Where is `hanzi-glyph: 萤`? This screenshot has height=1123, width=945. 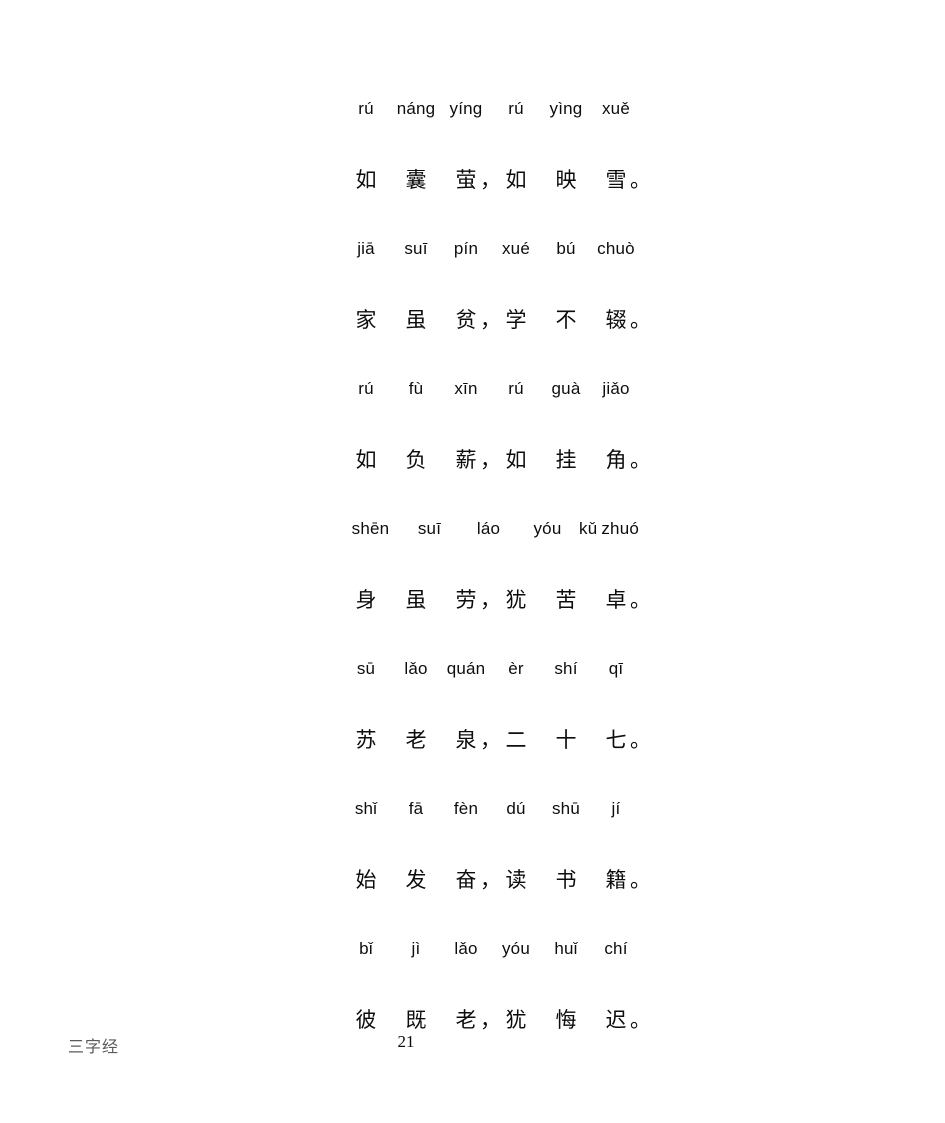 hanzi-glyph: 萤 is located at coordinates (466, 180).